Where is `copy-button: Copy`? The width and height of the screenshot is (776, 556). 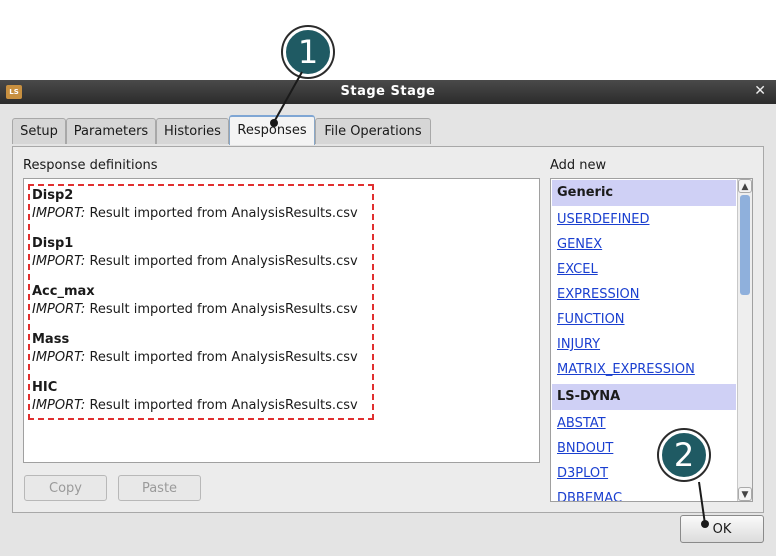
copy-button: Copy is located at coordinates (65, 488).